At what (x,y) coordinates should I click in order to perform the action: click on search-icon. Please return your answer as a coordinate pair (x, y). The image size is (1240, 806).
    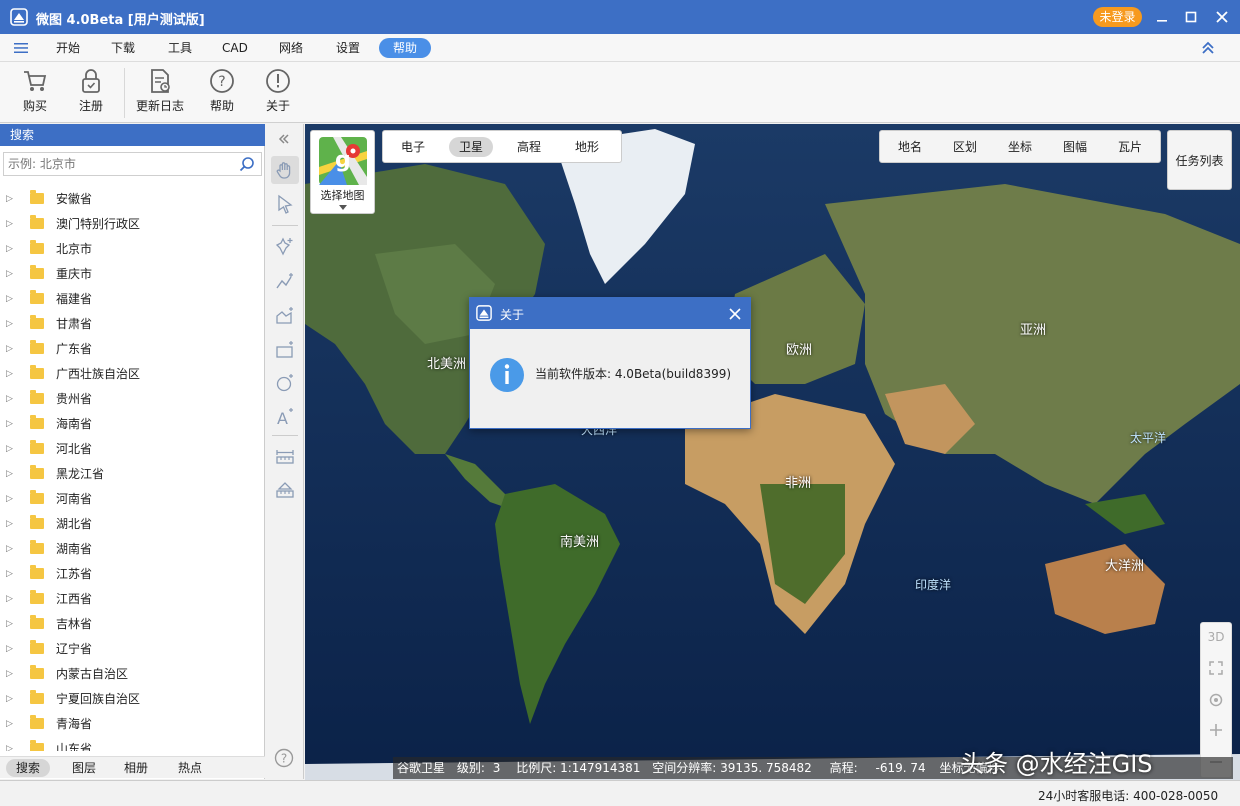
    Looking at the image, I should click on (247, 164).